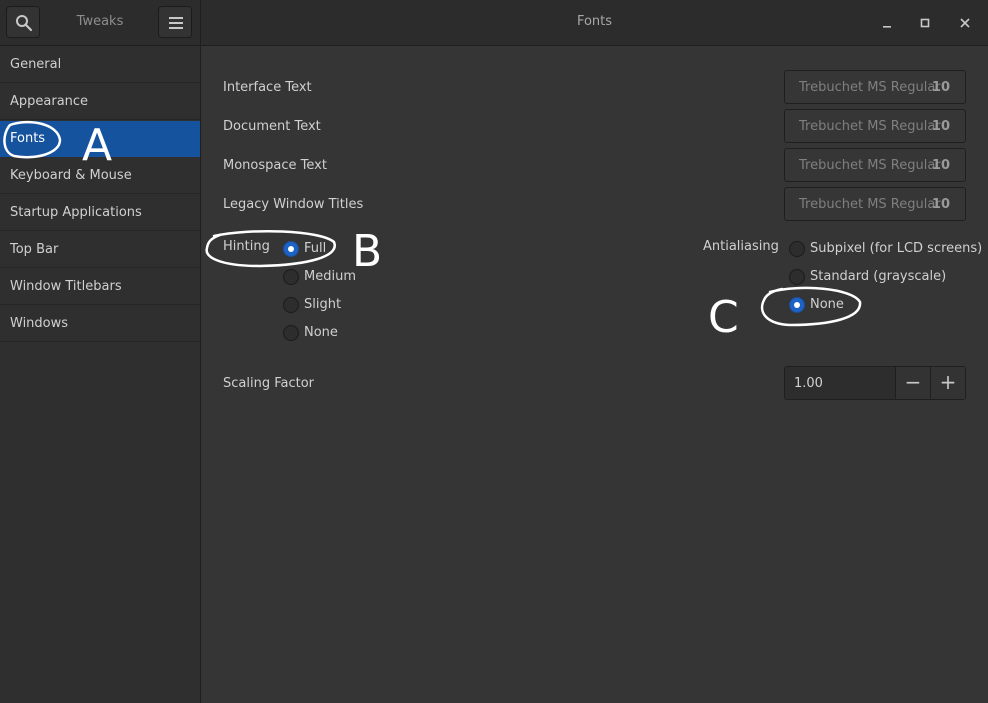  I want to click on antialiasing-label: Antialiasing, so click(741, 246).